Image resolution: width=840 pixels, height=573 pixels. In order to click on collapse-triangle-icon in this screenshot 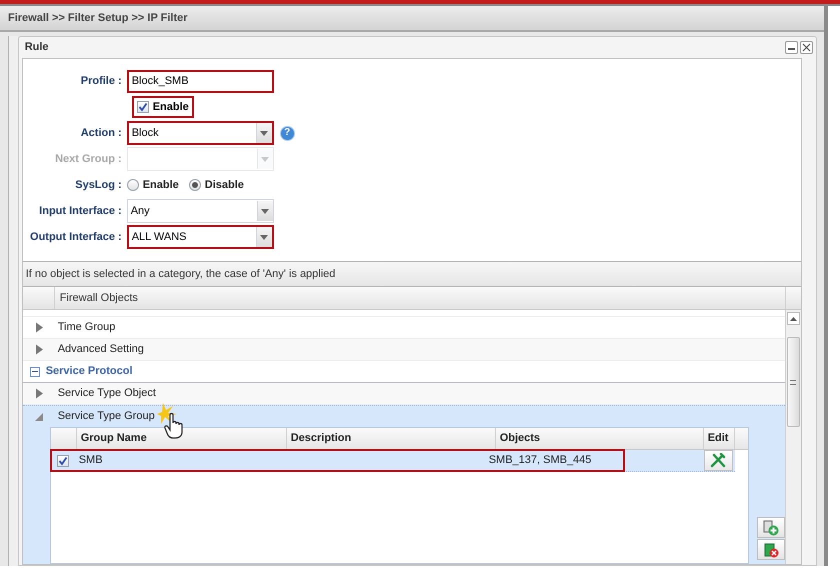, I will do `click(39, 416)`.